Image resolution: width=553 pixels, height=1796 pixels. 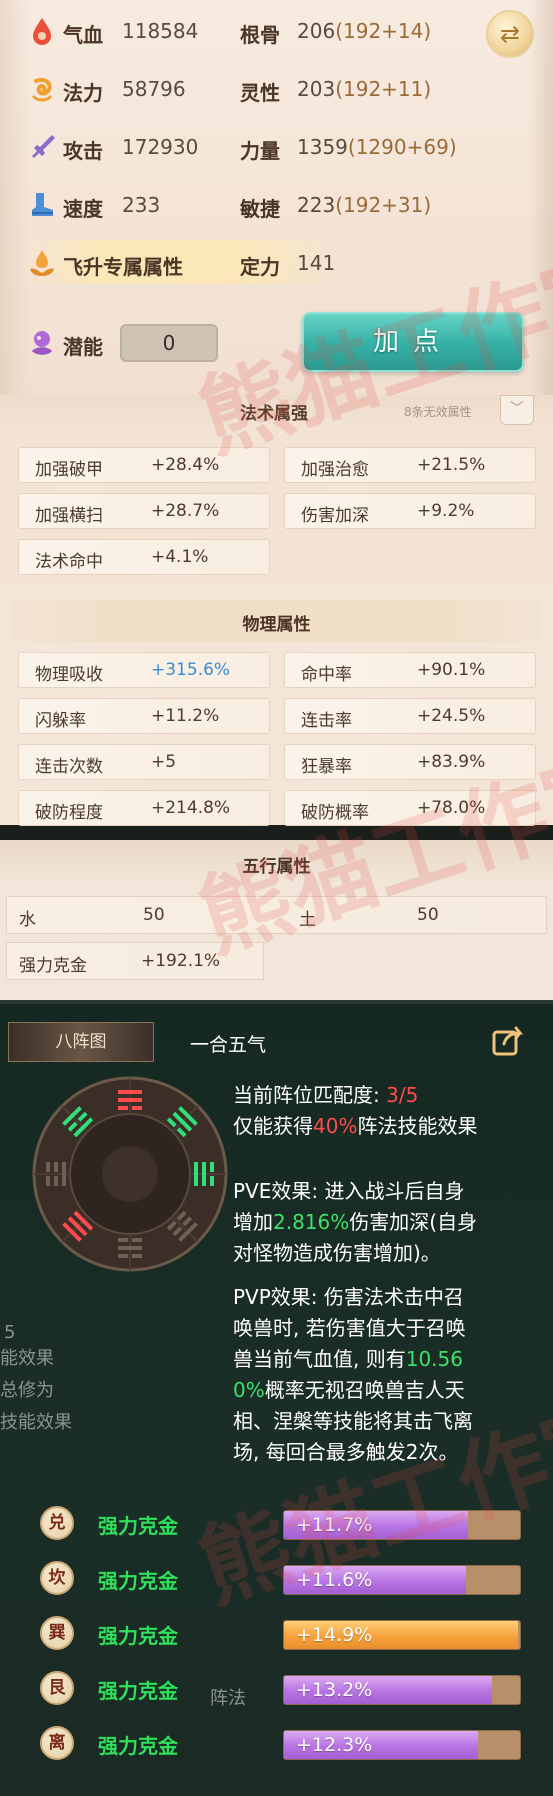 I want to click on potential-value-field: 0, so click(x=169, y=343).